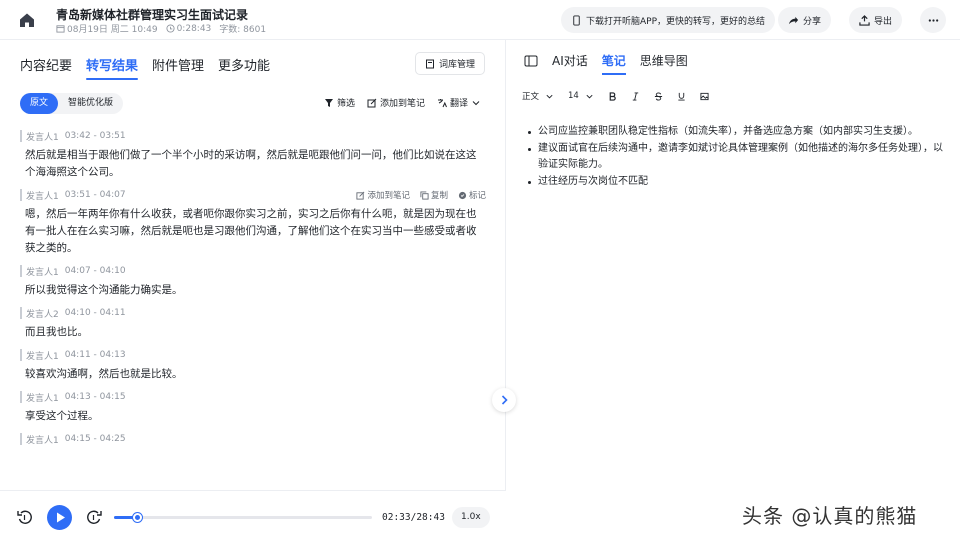 The image size is (960, 543). I want to click on tab-notes: 笔记, so click(613, 63).